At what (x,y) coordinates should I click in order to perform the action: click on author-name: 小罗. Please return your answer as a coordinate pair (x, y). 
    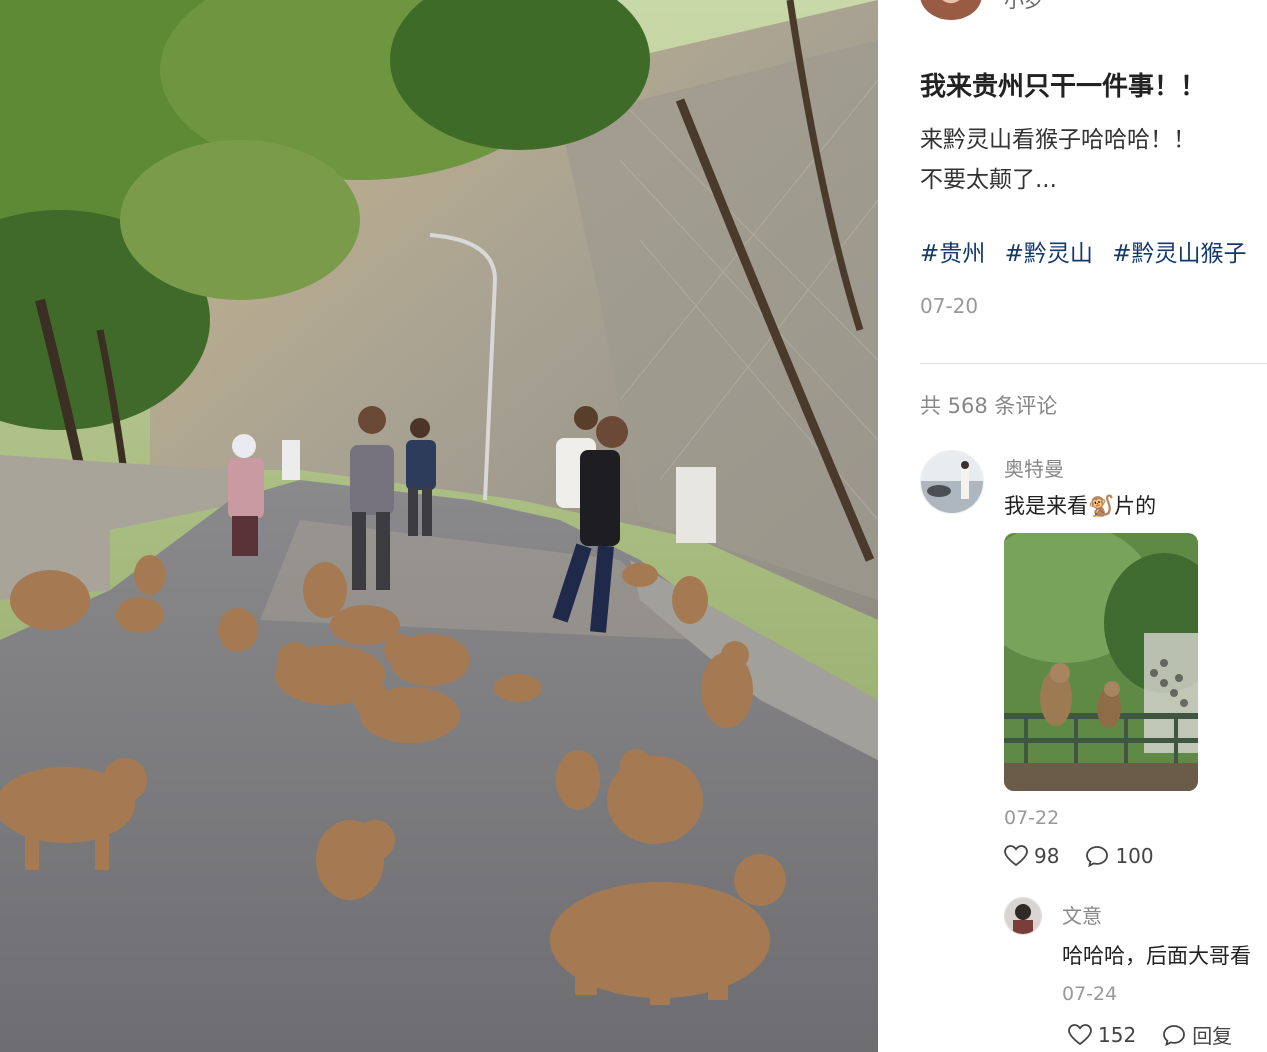
    Looking at the image, I should click on (1024, 6).